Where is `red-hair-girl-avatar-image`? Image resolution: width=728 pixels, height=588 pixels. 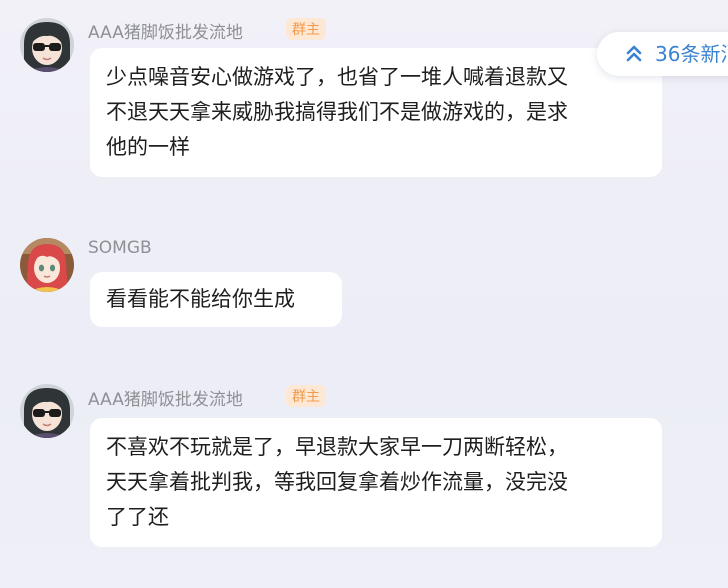 red-hair-girl-avatar-image is located at coordinates (47, 265).